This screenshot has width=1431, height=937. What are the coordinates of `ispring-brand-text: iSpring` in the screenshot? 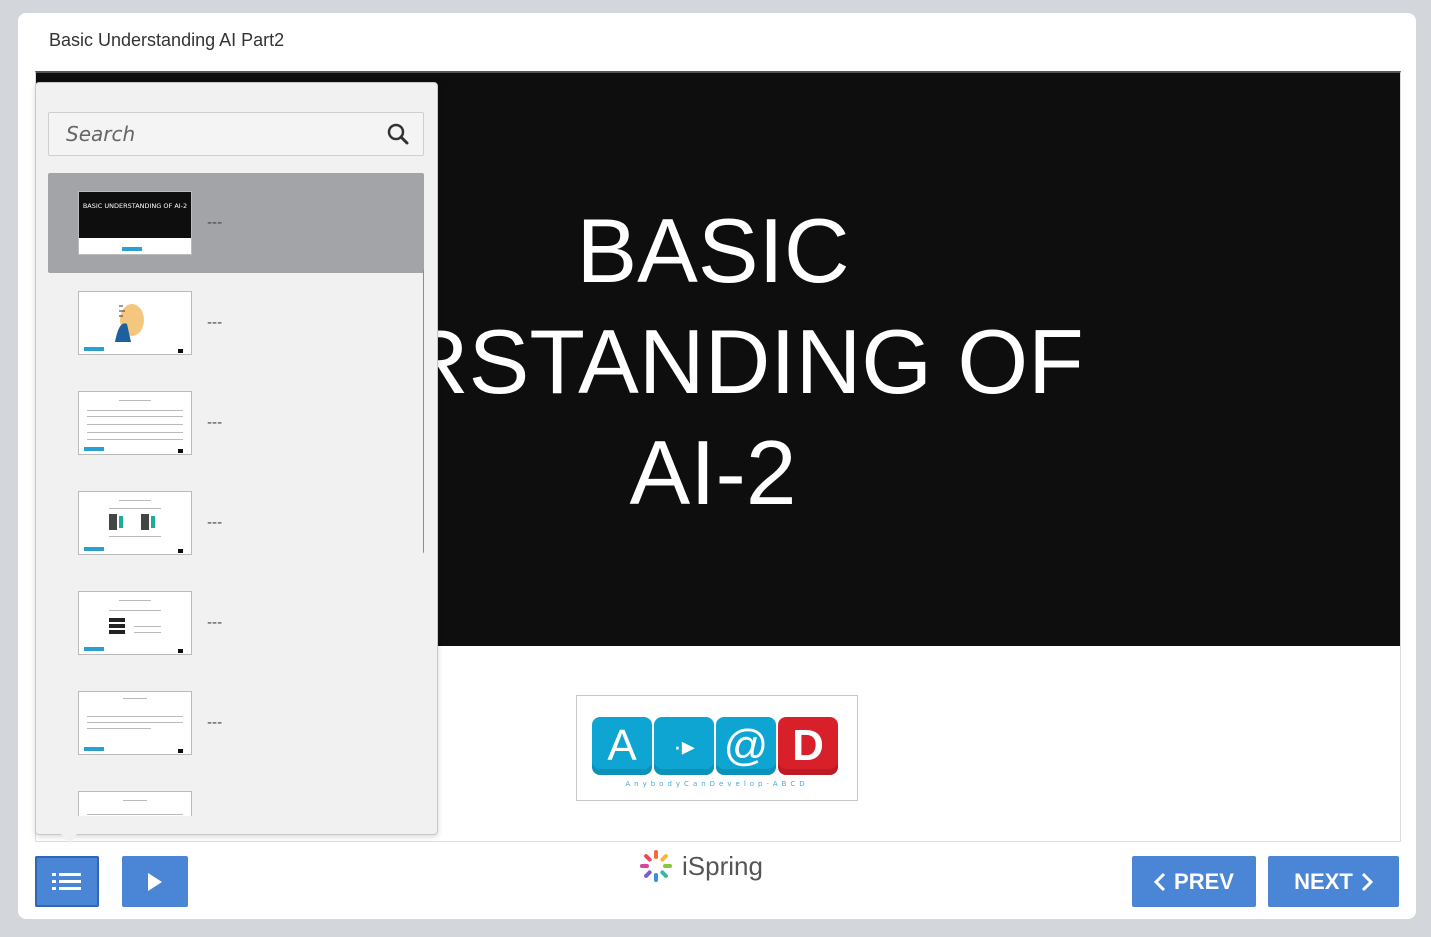 It's located at (722, 865).